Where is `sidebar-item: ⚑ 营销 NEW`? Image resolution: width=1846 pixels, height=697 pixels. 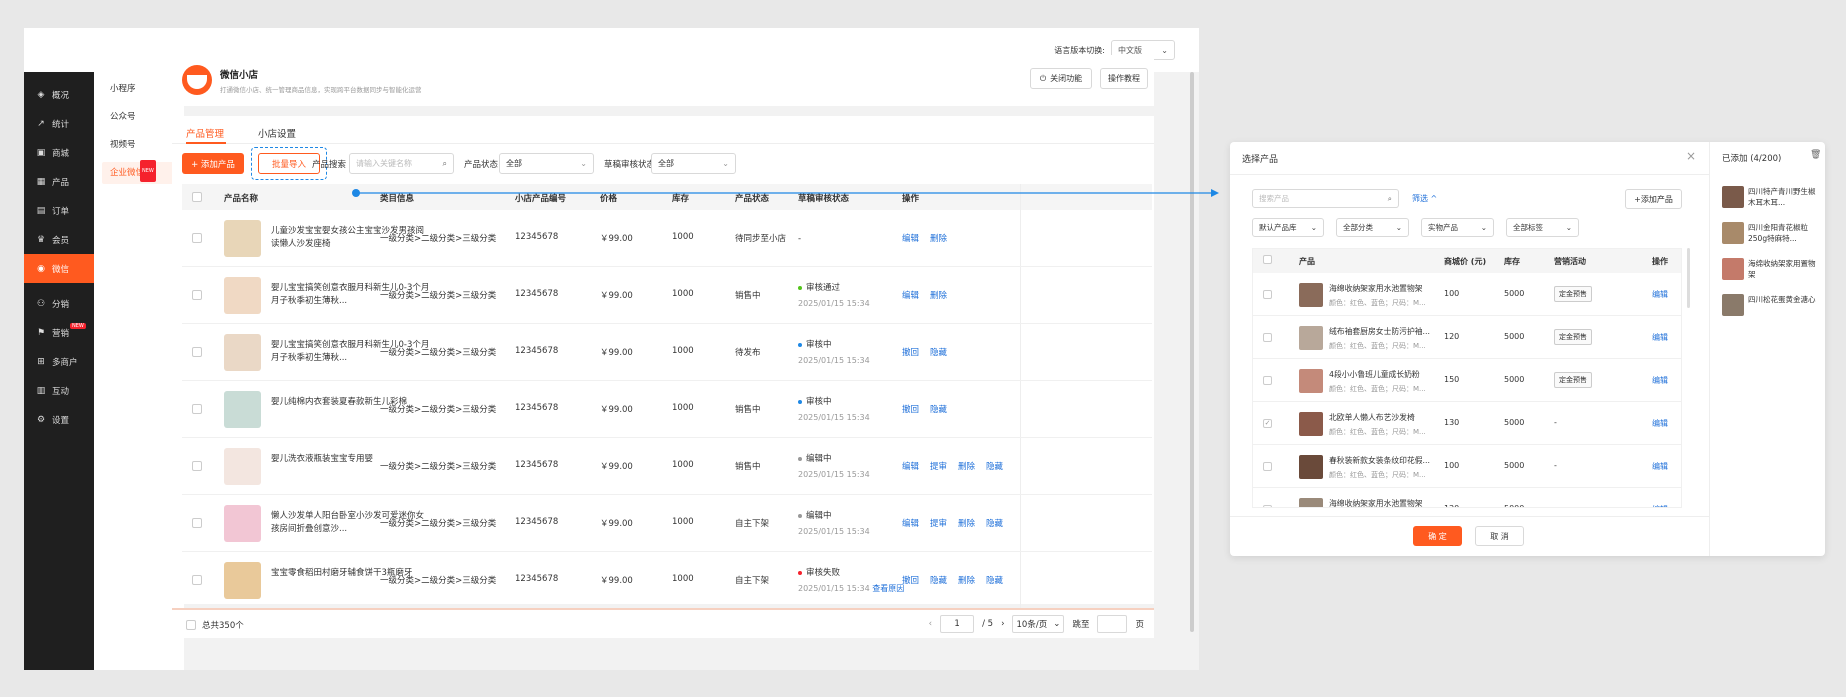 sidebar-item: ⚑ 营销 NEW is located at coordinates (59, 332).